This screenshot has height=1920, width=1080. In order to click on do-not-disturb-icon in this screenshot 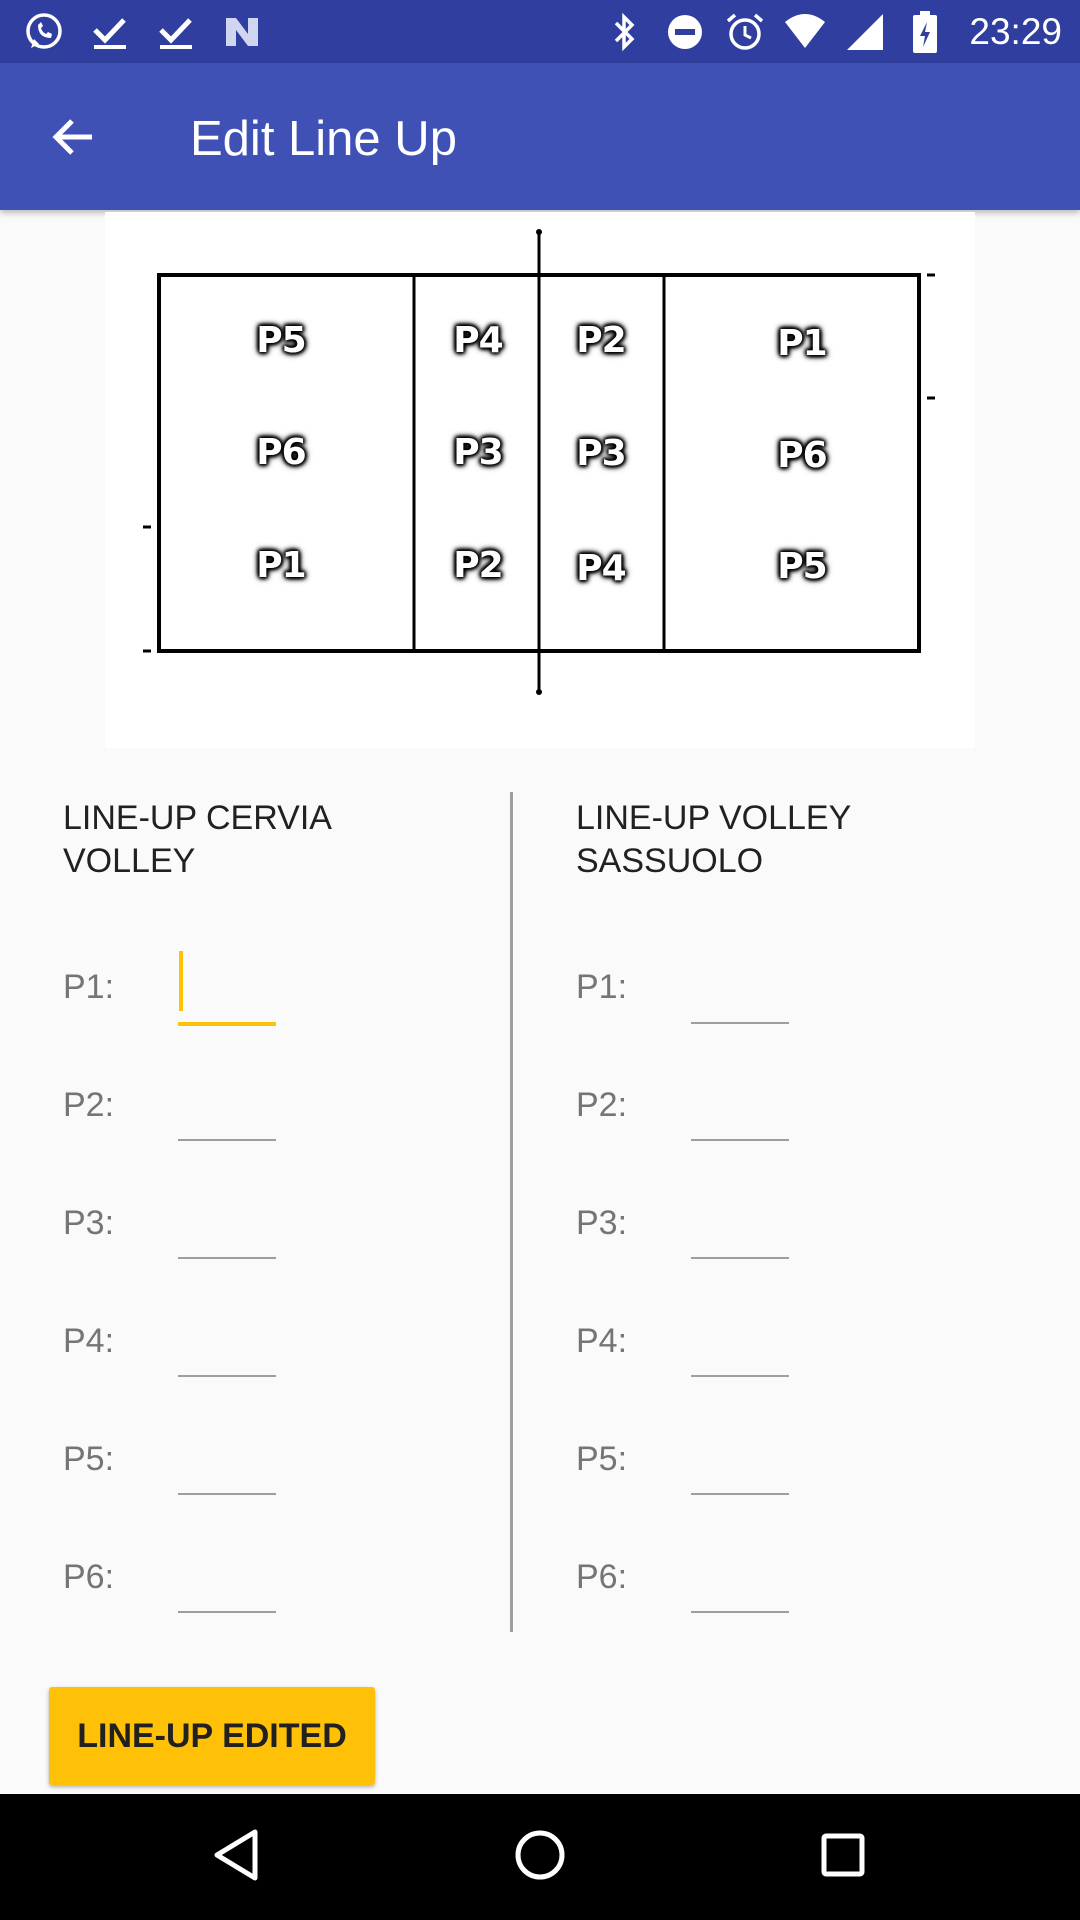, I will do `click(685, 32)`.